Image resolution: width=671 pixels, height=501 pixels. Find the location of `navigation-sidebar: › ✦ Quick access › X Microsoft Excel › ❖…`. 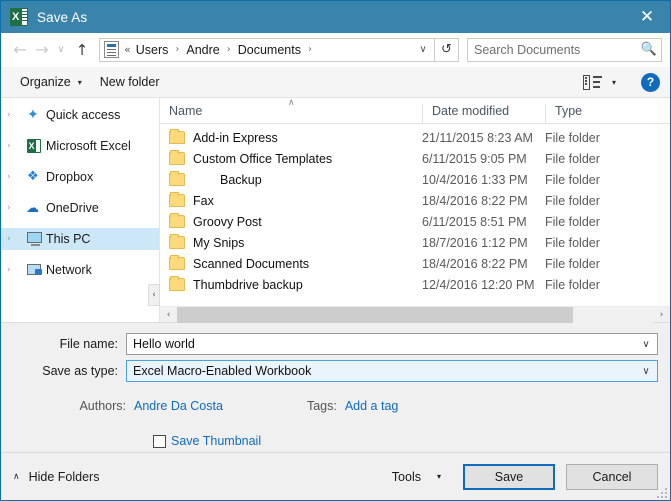

navigation-sidebar: › ✦ Quick access › X Microsoft Excel › ❖… is located at coordinates (80, 210).